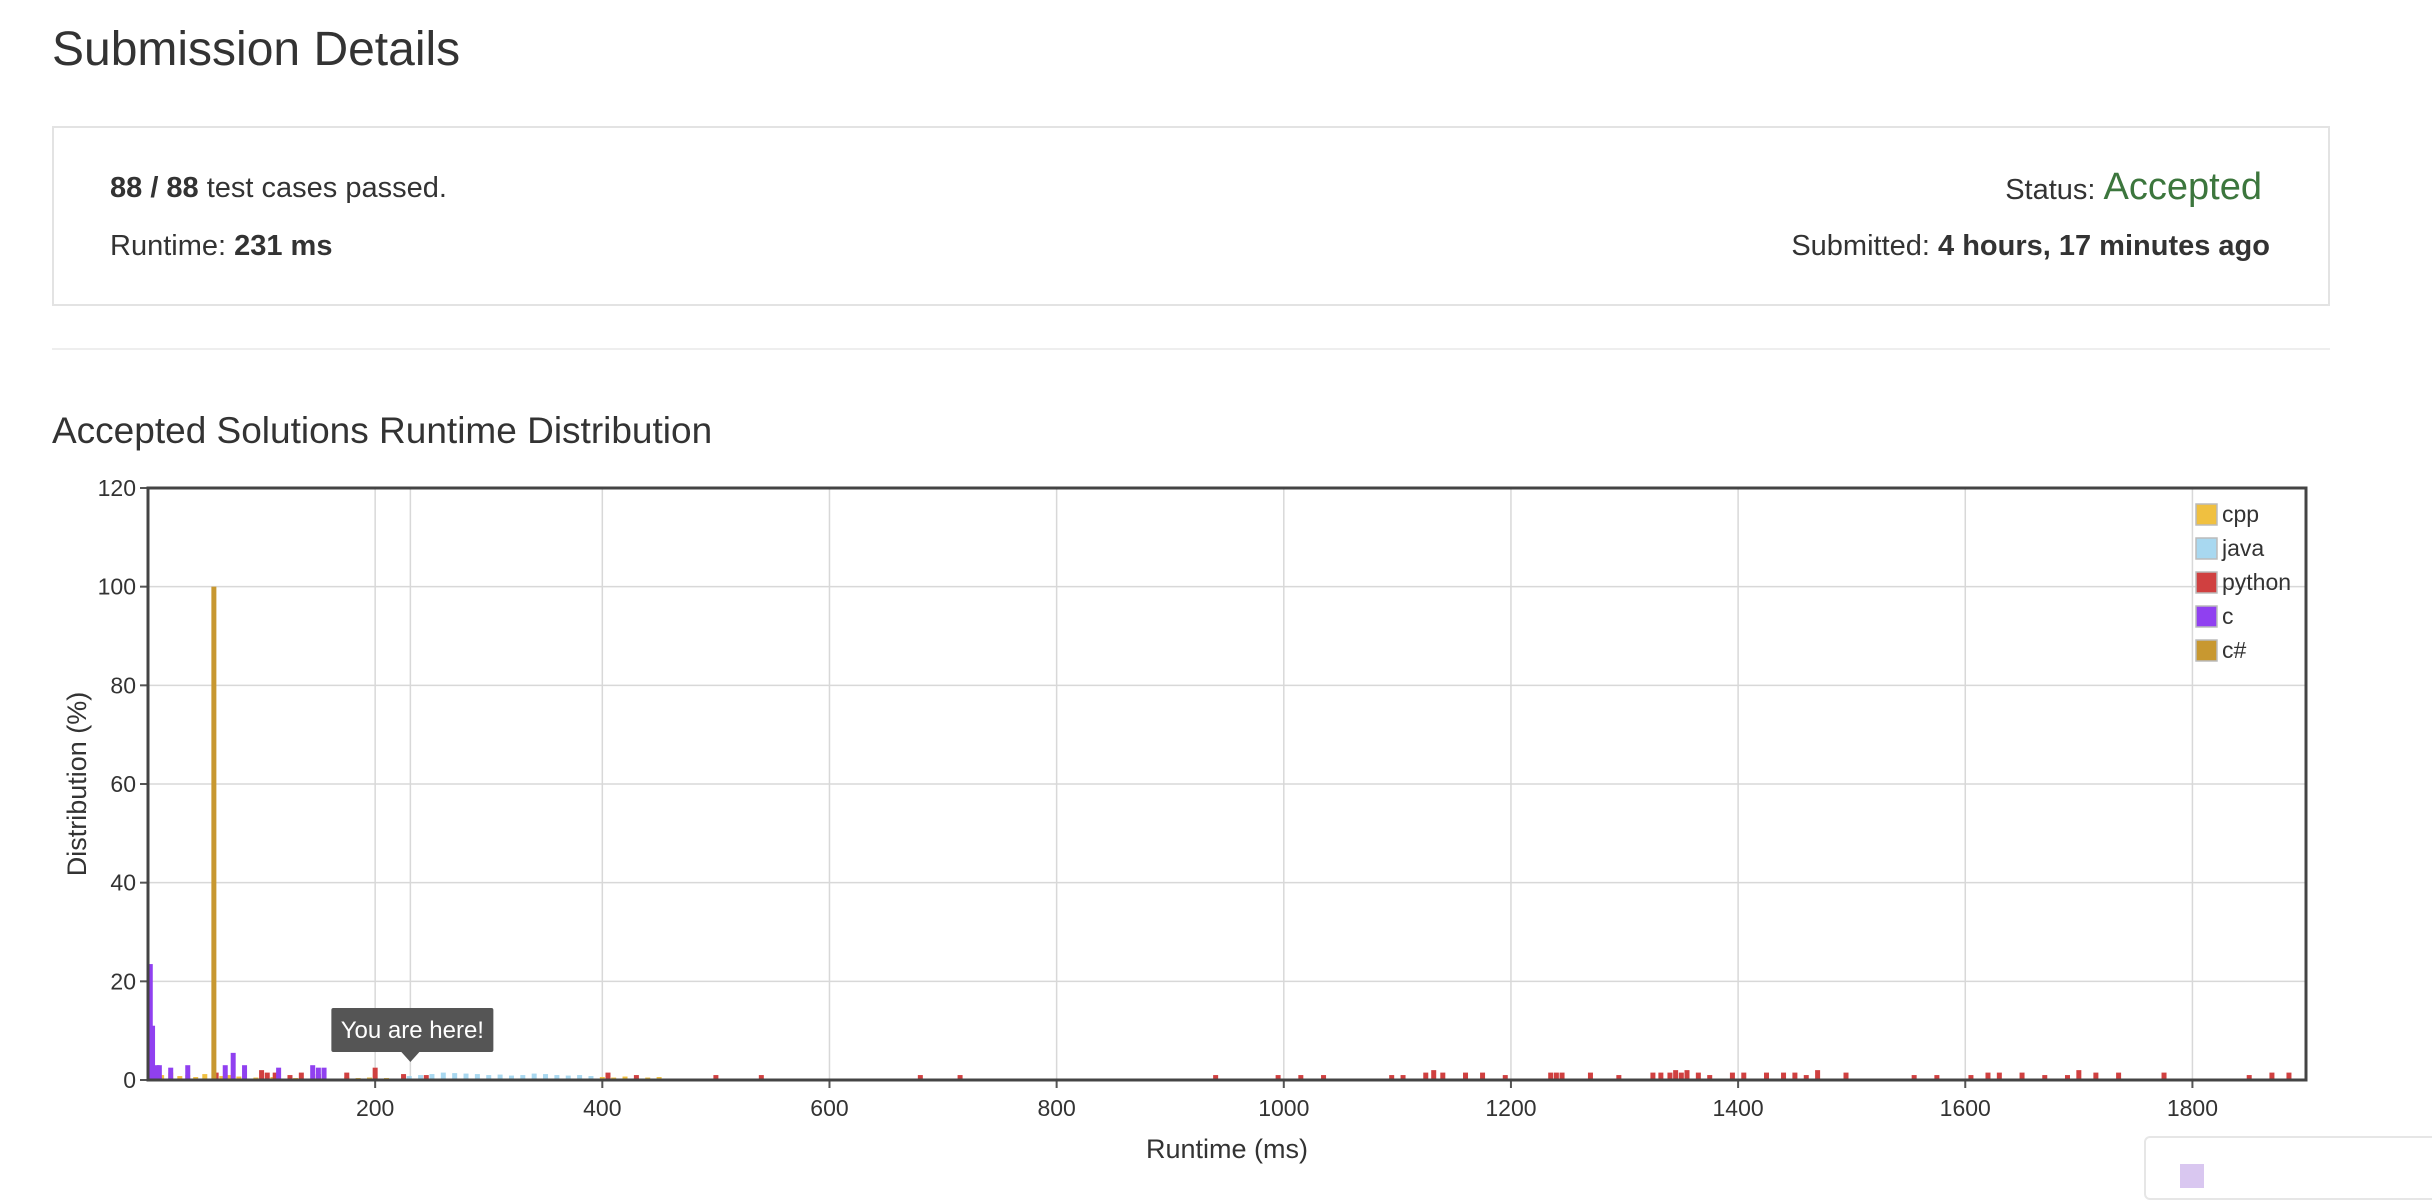 The image size is (2432, 1200). I want to click on x-tick-label: 1800, so click(2192, 1108).